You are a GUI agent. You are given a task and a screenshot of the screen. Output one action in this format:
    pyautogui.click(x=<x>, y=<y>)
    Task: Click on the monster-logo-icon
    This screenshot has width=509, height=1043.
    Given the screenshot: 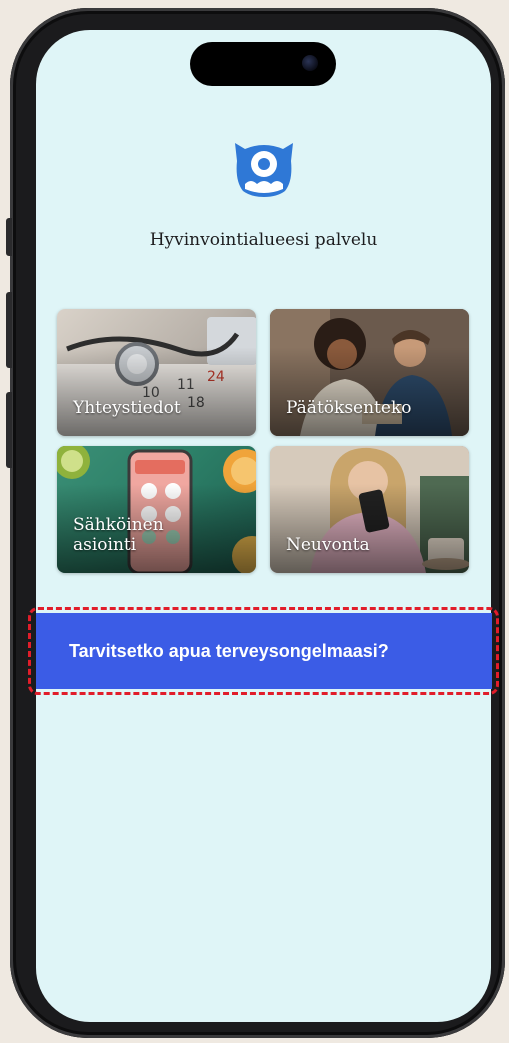 What is the action you would take?
    pyautogui.click(x=264, y=168)
    